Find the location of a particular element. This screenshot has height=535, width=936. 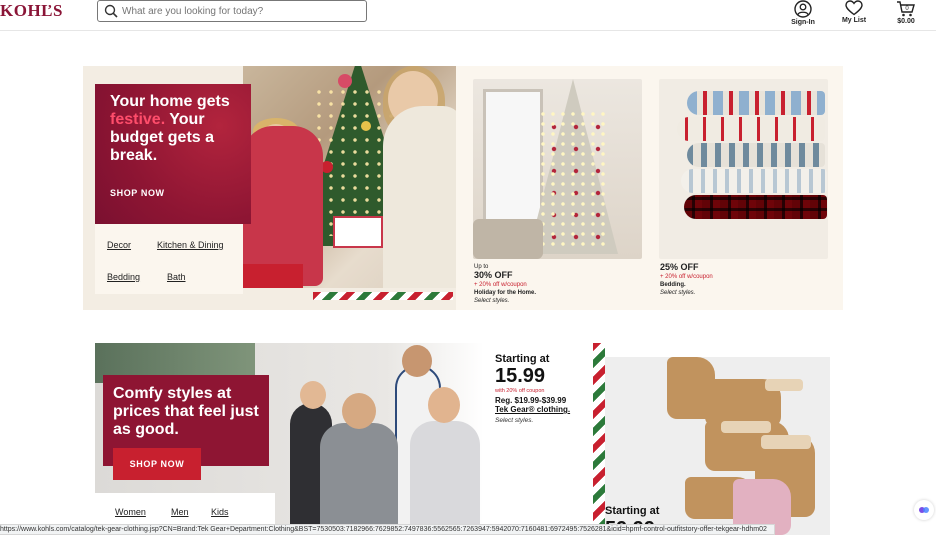

category-links: Decor Kitchen & Dining Bedding Bath is located at coordinates (169, 259).